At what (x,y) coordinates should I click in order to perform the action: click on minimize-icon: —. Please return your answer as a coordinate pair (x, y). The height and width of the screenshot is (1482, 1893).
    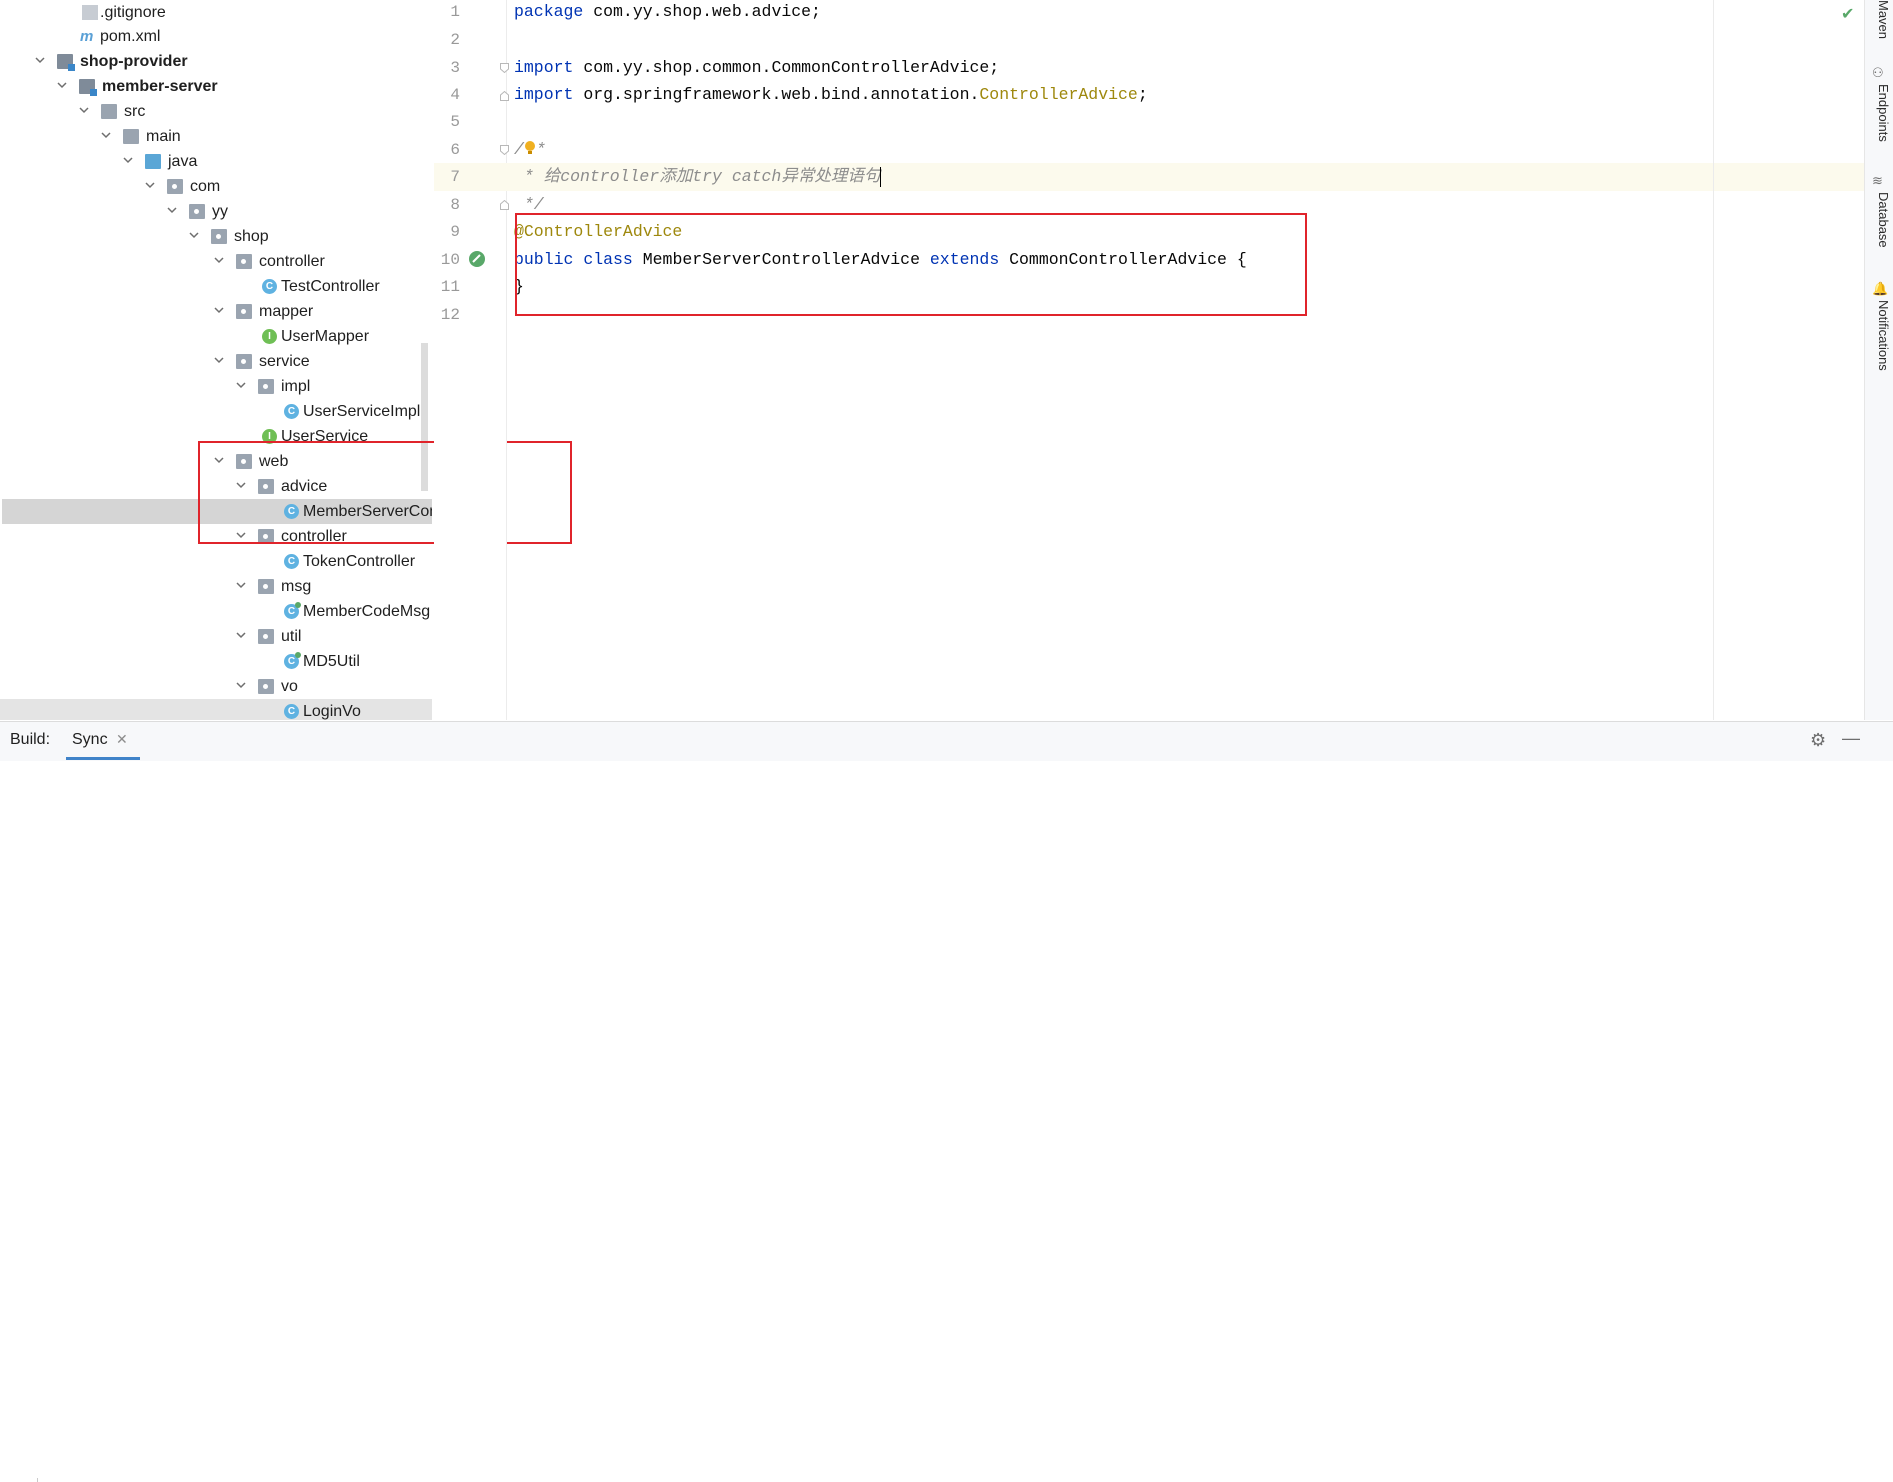
    Looking at the image, I should click on (1851, 738).